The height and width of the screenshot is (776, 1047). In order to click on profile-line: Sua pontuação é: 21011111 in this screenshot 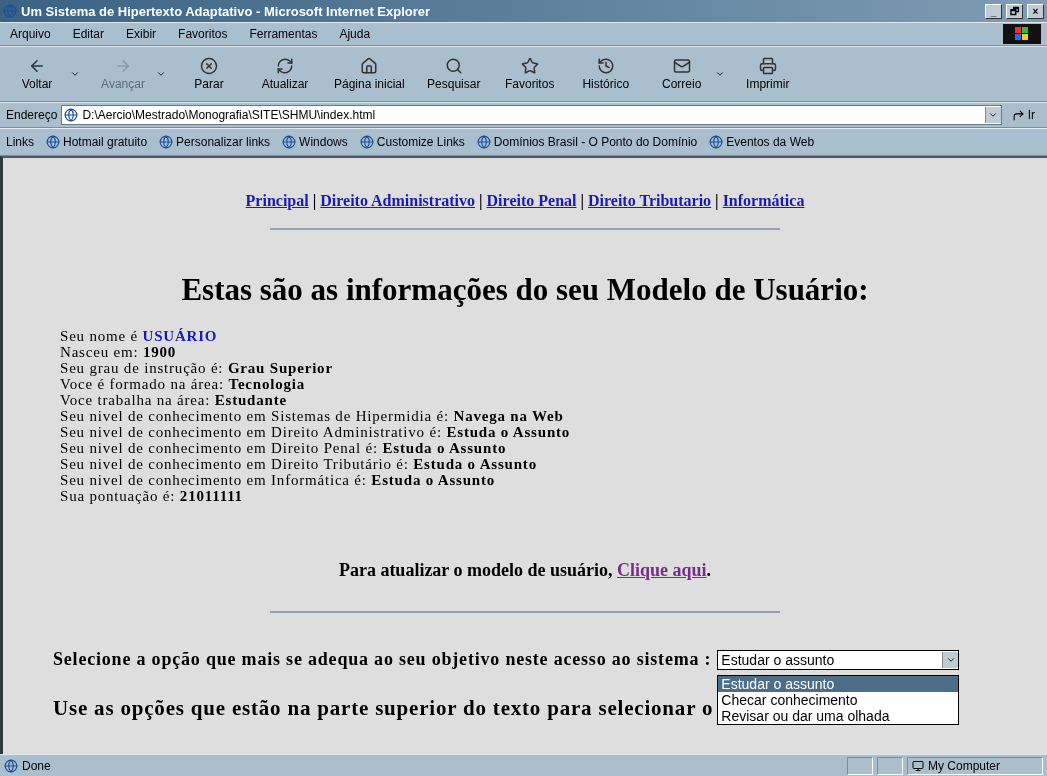, I will do `click(152, 496)`.